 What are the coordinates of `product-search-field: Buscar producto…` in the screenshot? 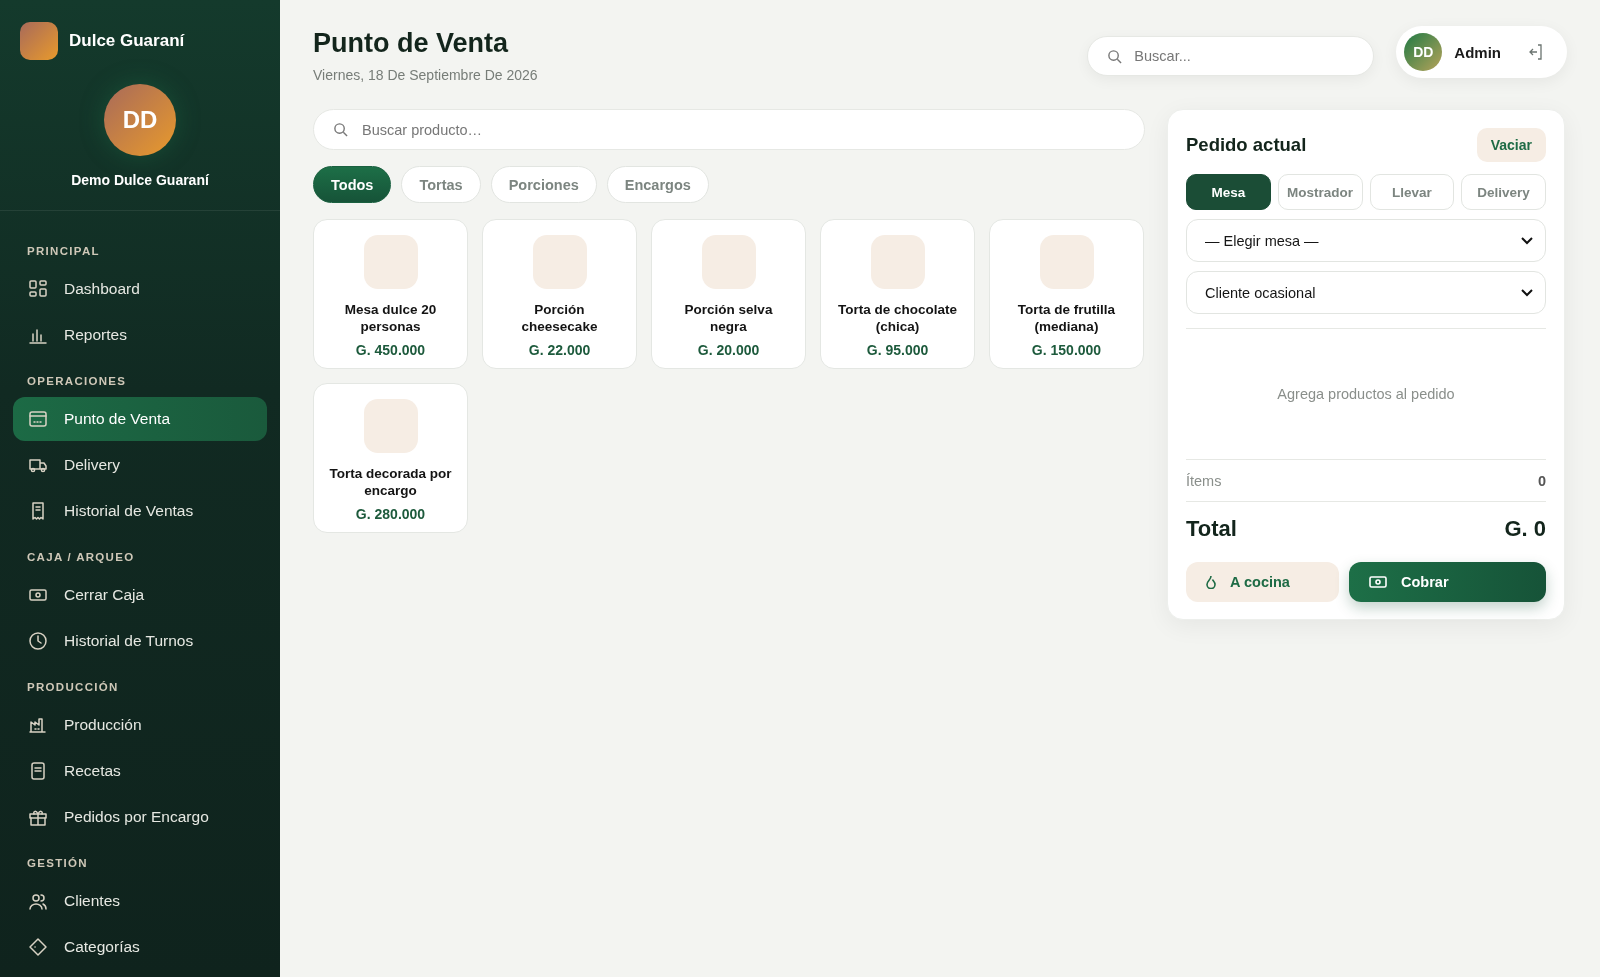 It's located at (729, 129).